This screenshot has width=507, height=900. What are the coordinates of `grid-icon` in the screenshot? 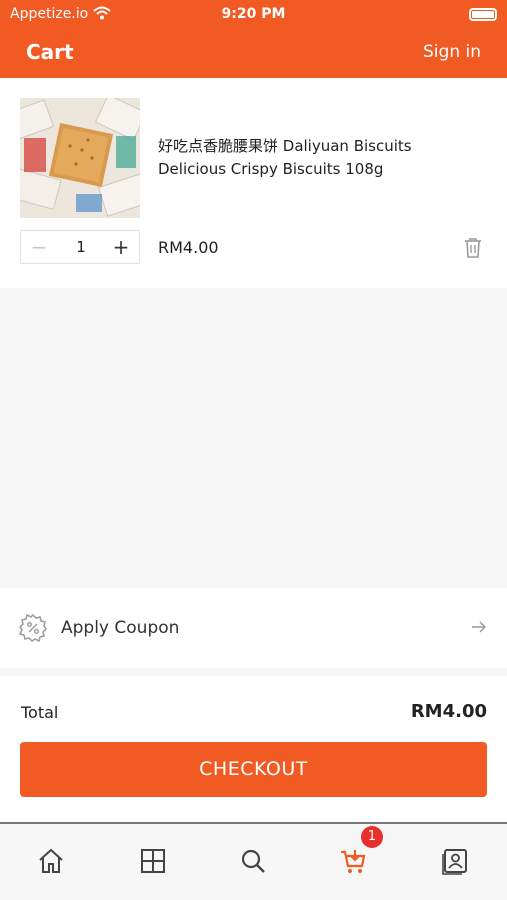 It's located at (153, 861).